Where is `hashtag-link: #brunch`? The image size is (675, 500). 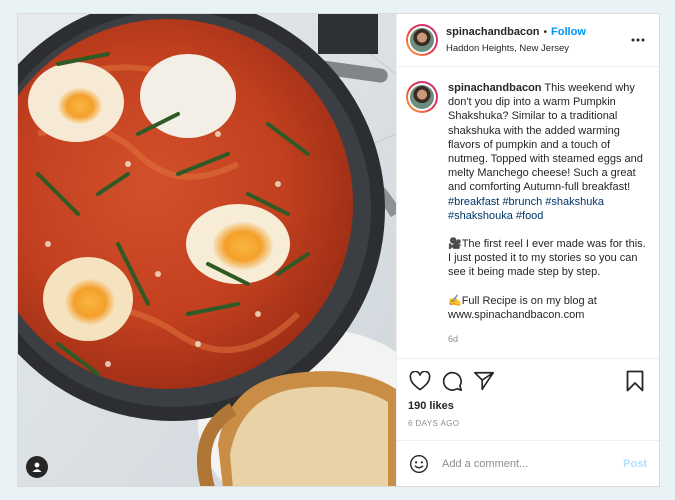
hashtag-link: #brunch is located at coordinates (522, 202).